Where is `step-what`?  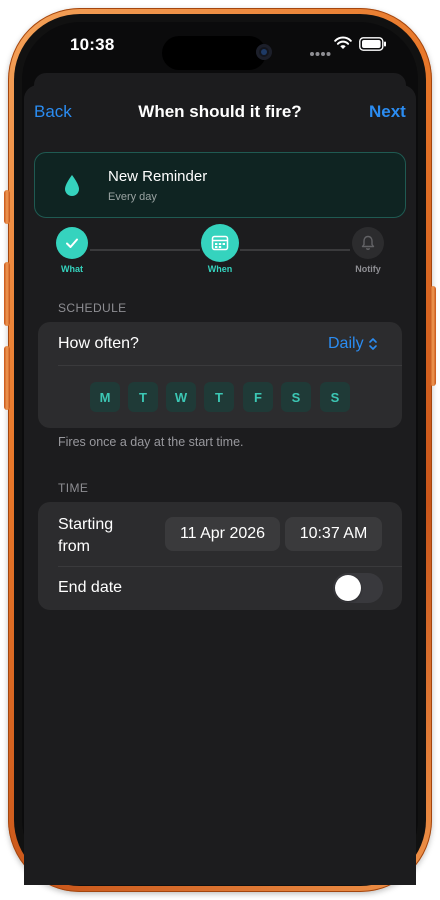 step-what is located at coordinates (72, 243).